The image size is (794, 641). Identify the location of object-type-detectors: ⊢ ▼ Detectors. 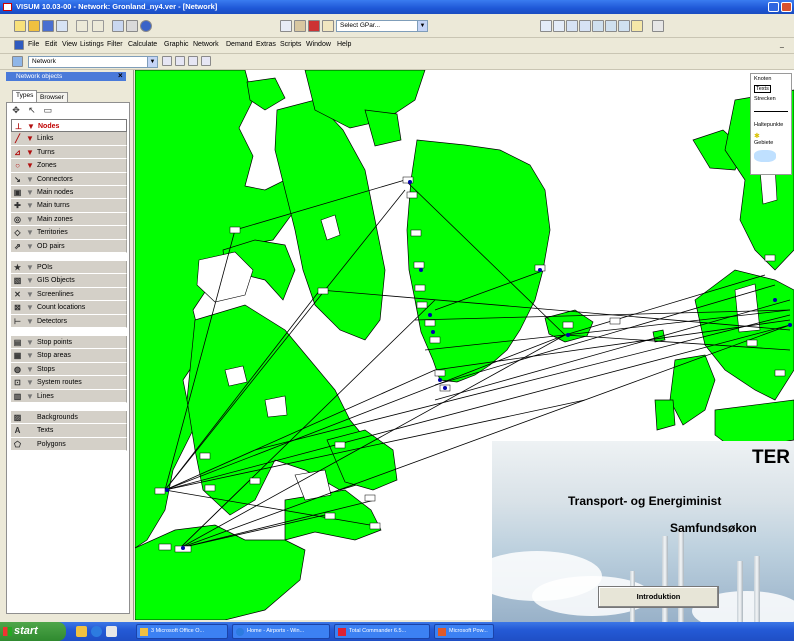
(69, 321).